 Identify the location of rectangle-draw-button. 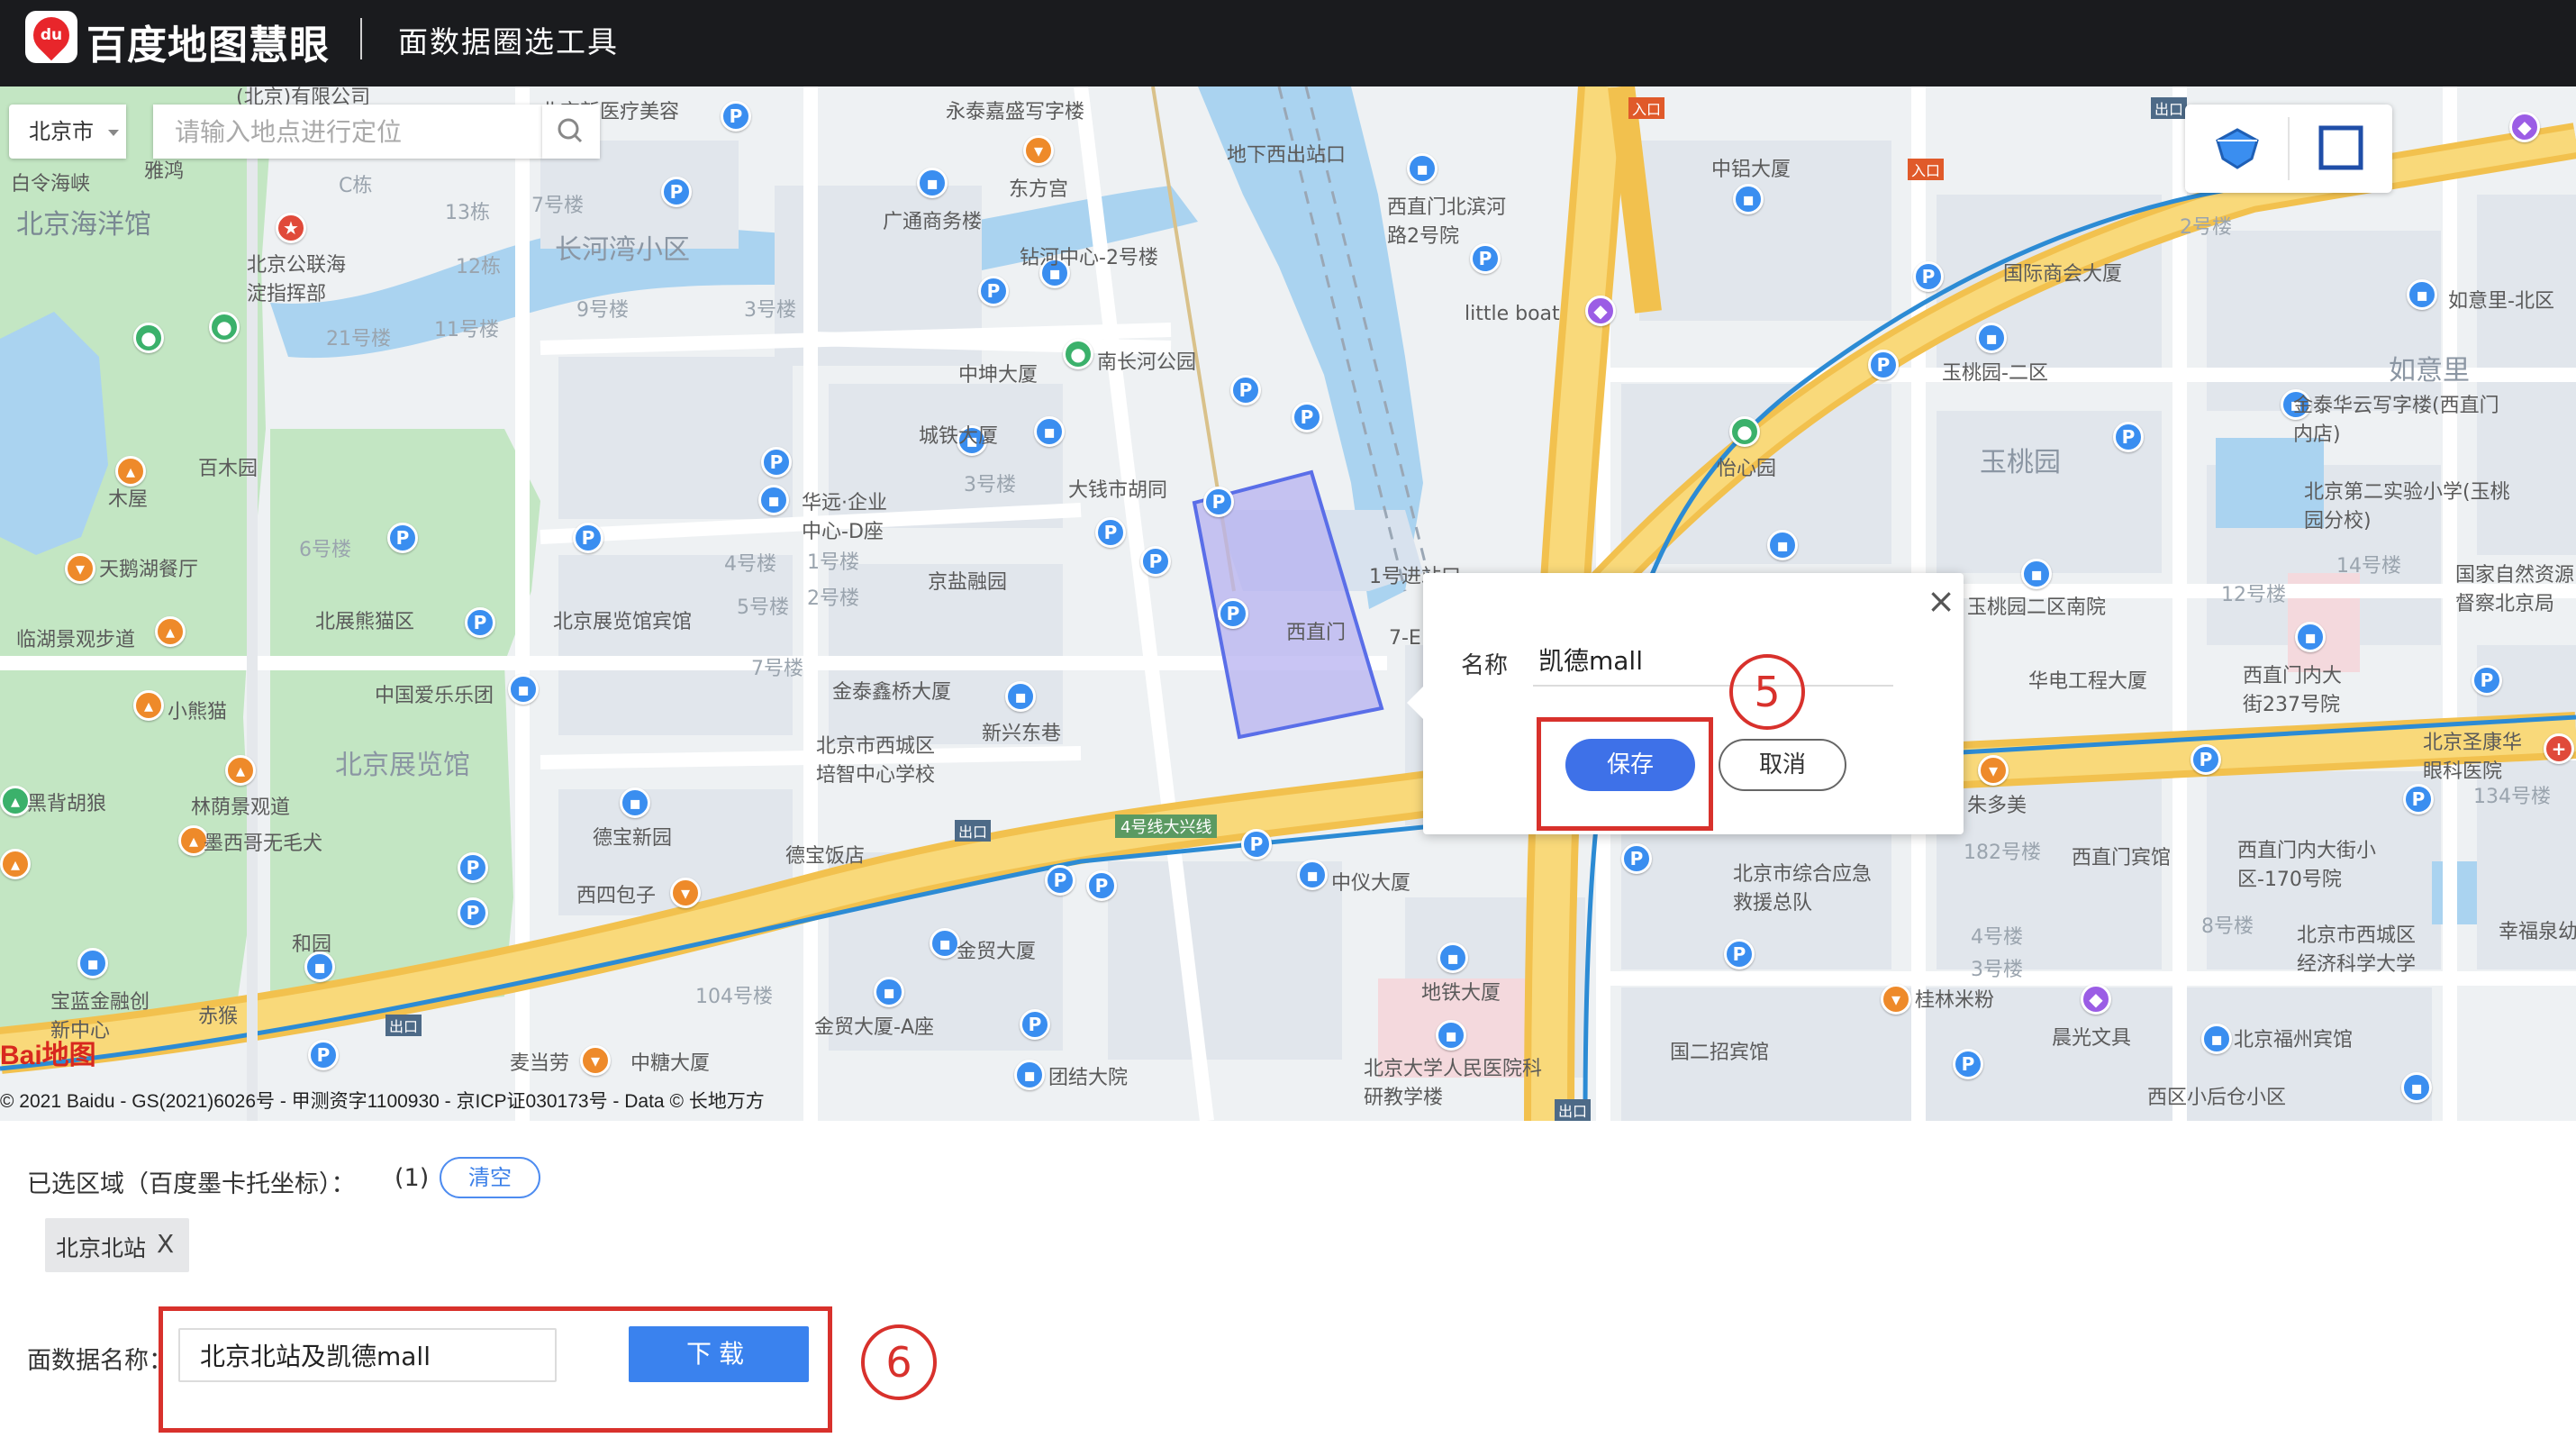
(2340, 149).